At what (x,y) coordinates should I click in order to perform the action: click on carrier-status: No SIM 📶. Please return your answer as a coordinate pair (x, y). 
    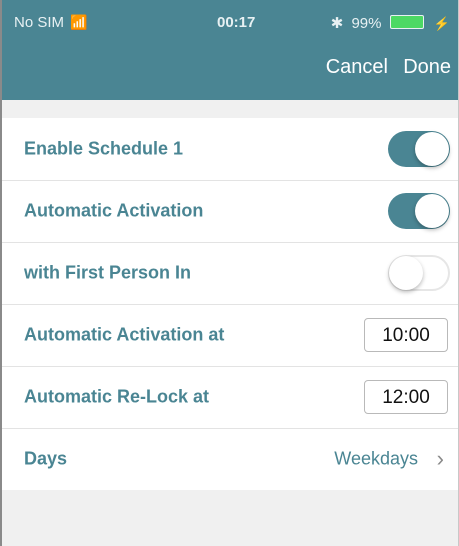
    Looking at the image, I should click on (50, 22).